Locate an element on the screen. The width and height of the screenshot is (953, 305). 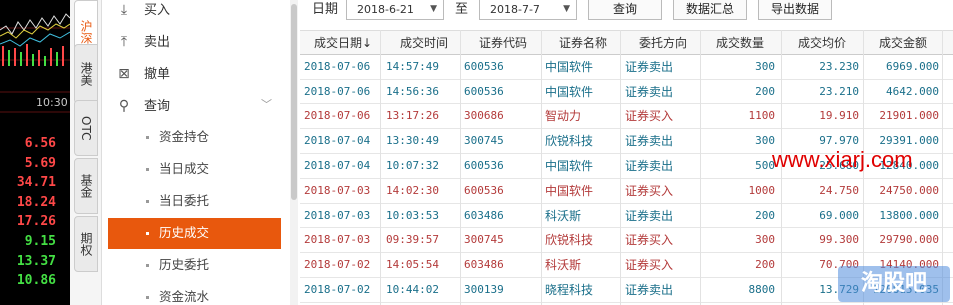
menu-buy-label: 买入 is located at coordinates (157, 10).